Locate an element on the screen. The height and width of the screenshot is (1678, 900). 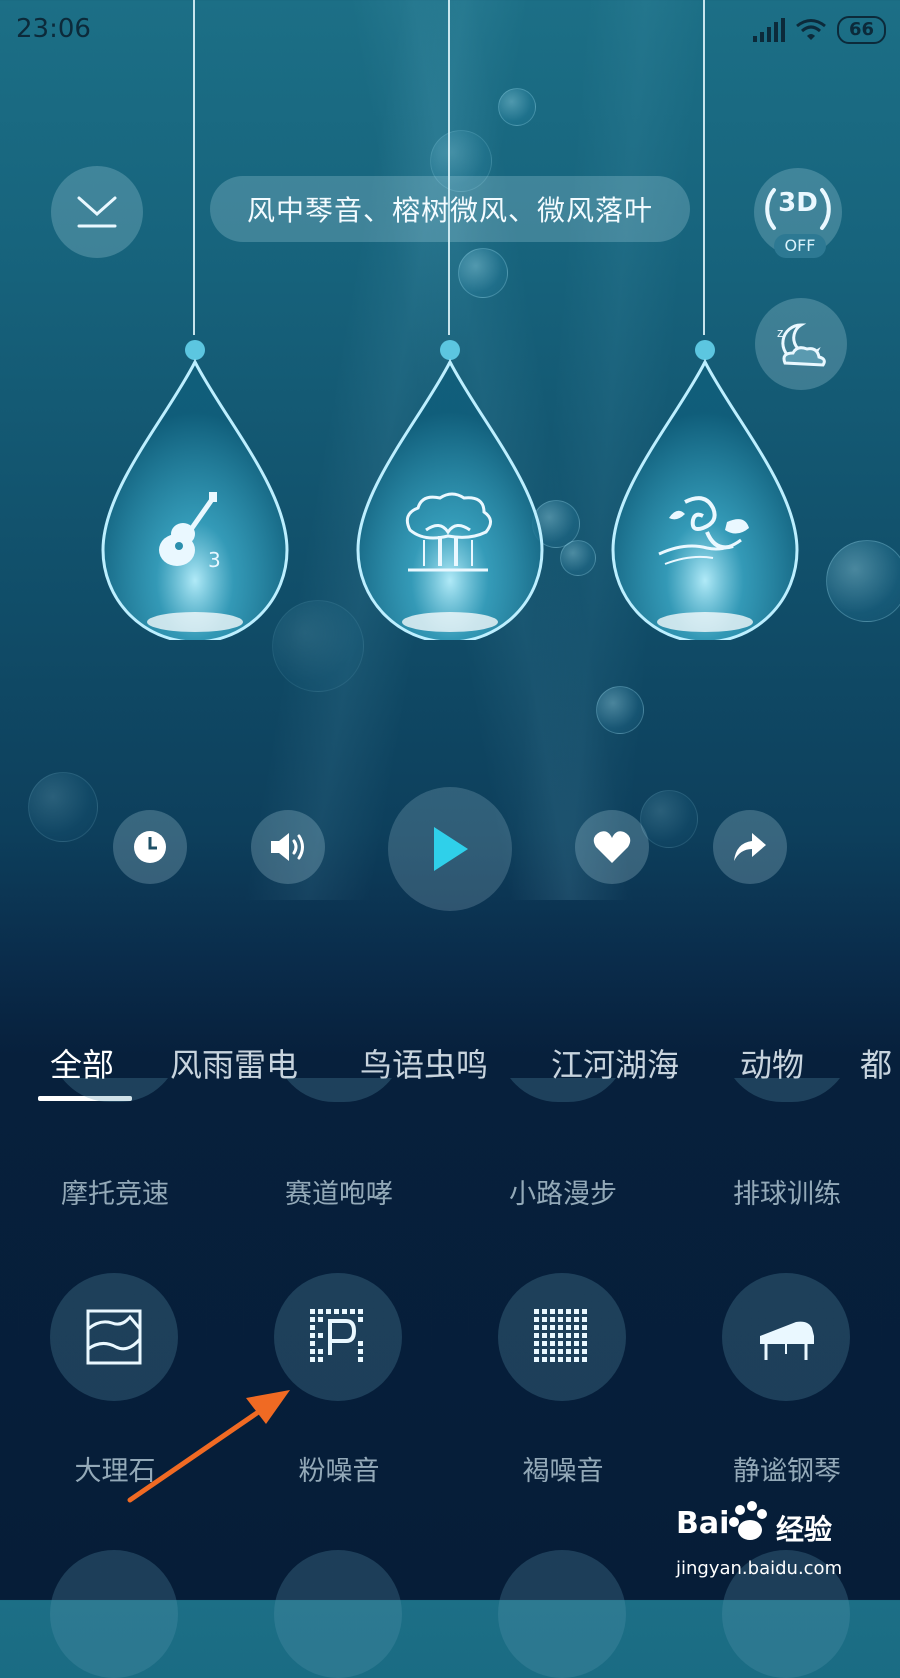
status-icons: 66 is located at coordinates (819, 30).